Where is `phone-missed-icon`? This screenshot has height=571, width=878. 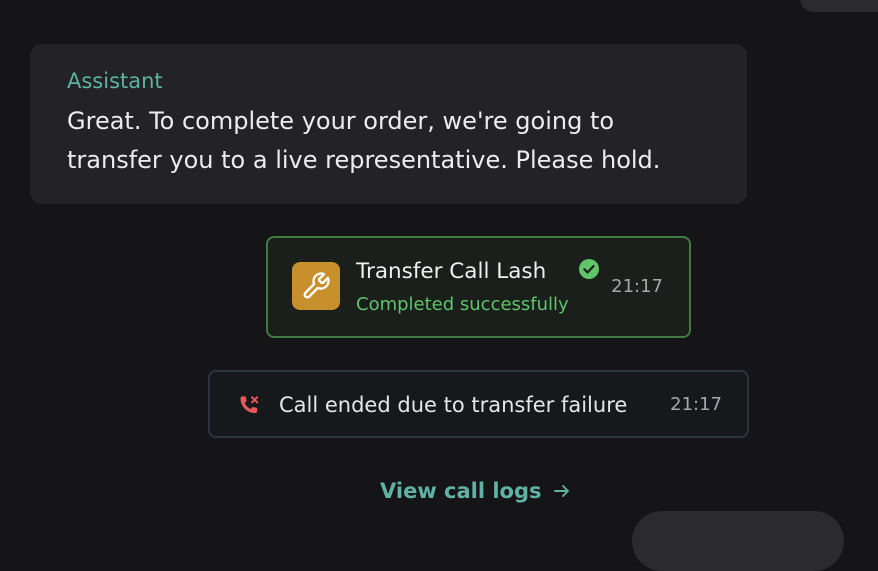
phone-missed-icon is located at coordinates (249, 405).